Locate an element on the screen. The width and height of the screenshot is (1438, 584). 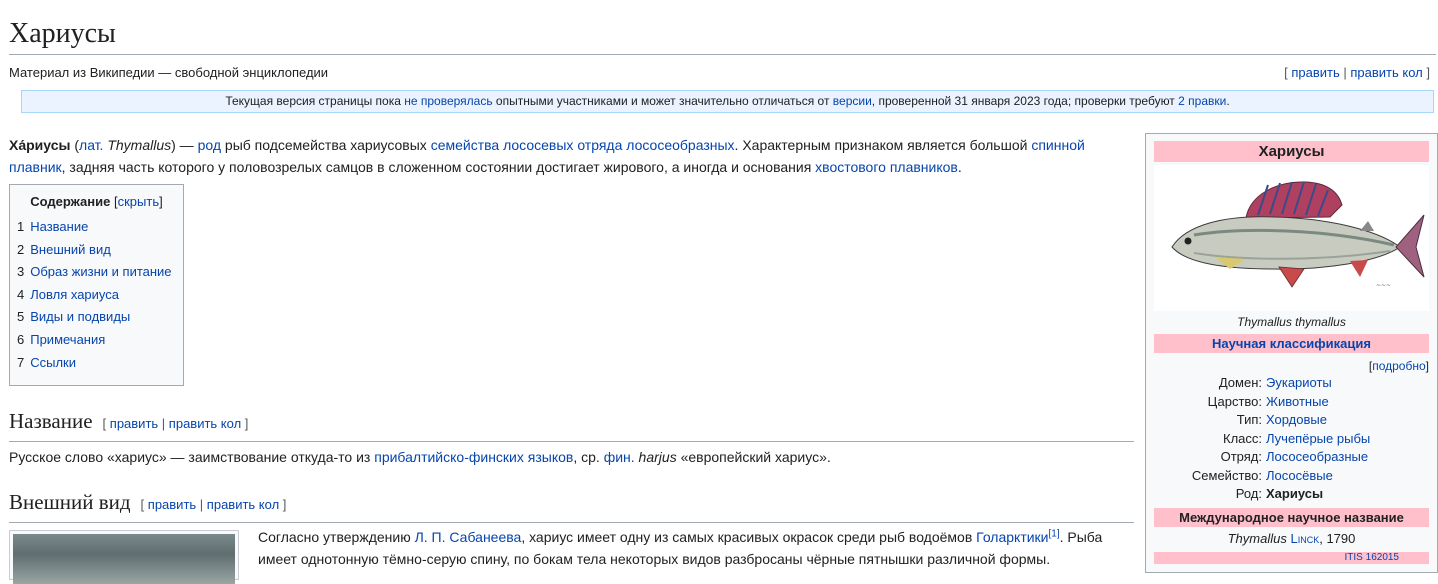
finnic-languages-link: прибалтийско-финских языков is located at coordinates (473, 457).